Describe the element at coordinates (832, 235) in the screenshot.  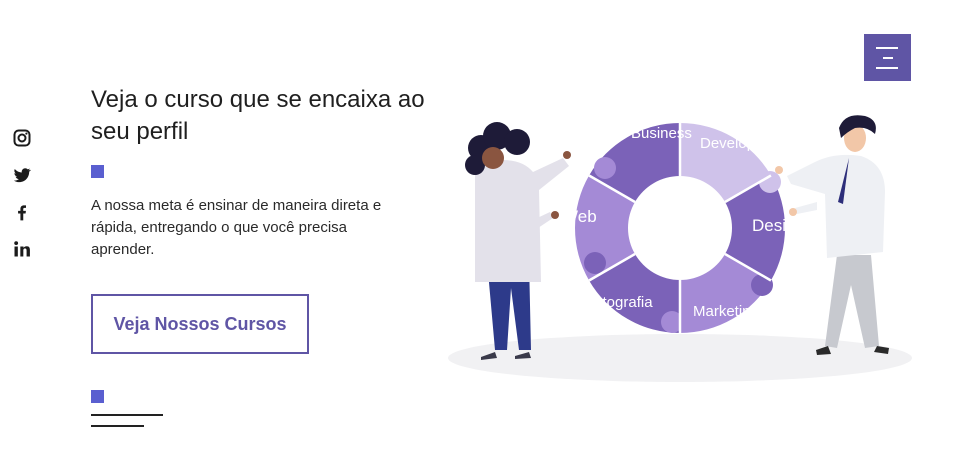
I see `man-figure` at that location.